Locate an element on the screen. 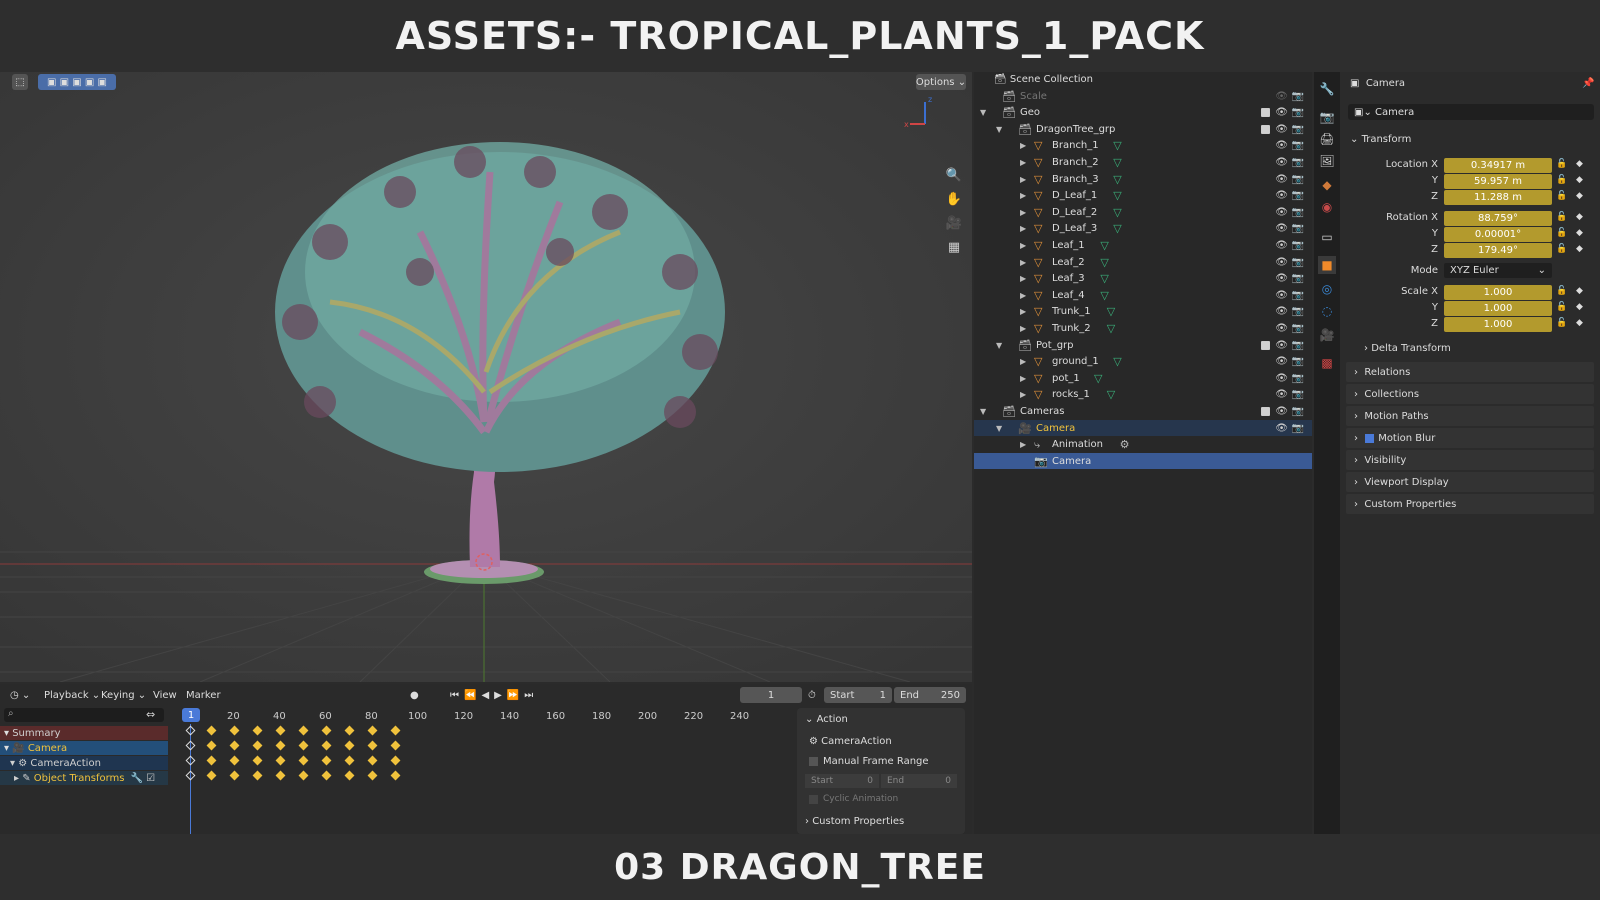 The image size is (1600, 900). section-viewport-display: › Viewport Display is located at coordinates (1470, 482).